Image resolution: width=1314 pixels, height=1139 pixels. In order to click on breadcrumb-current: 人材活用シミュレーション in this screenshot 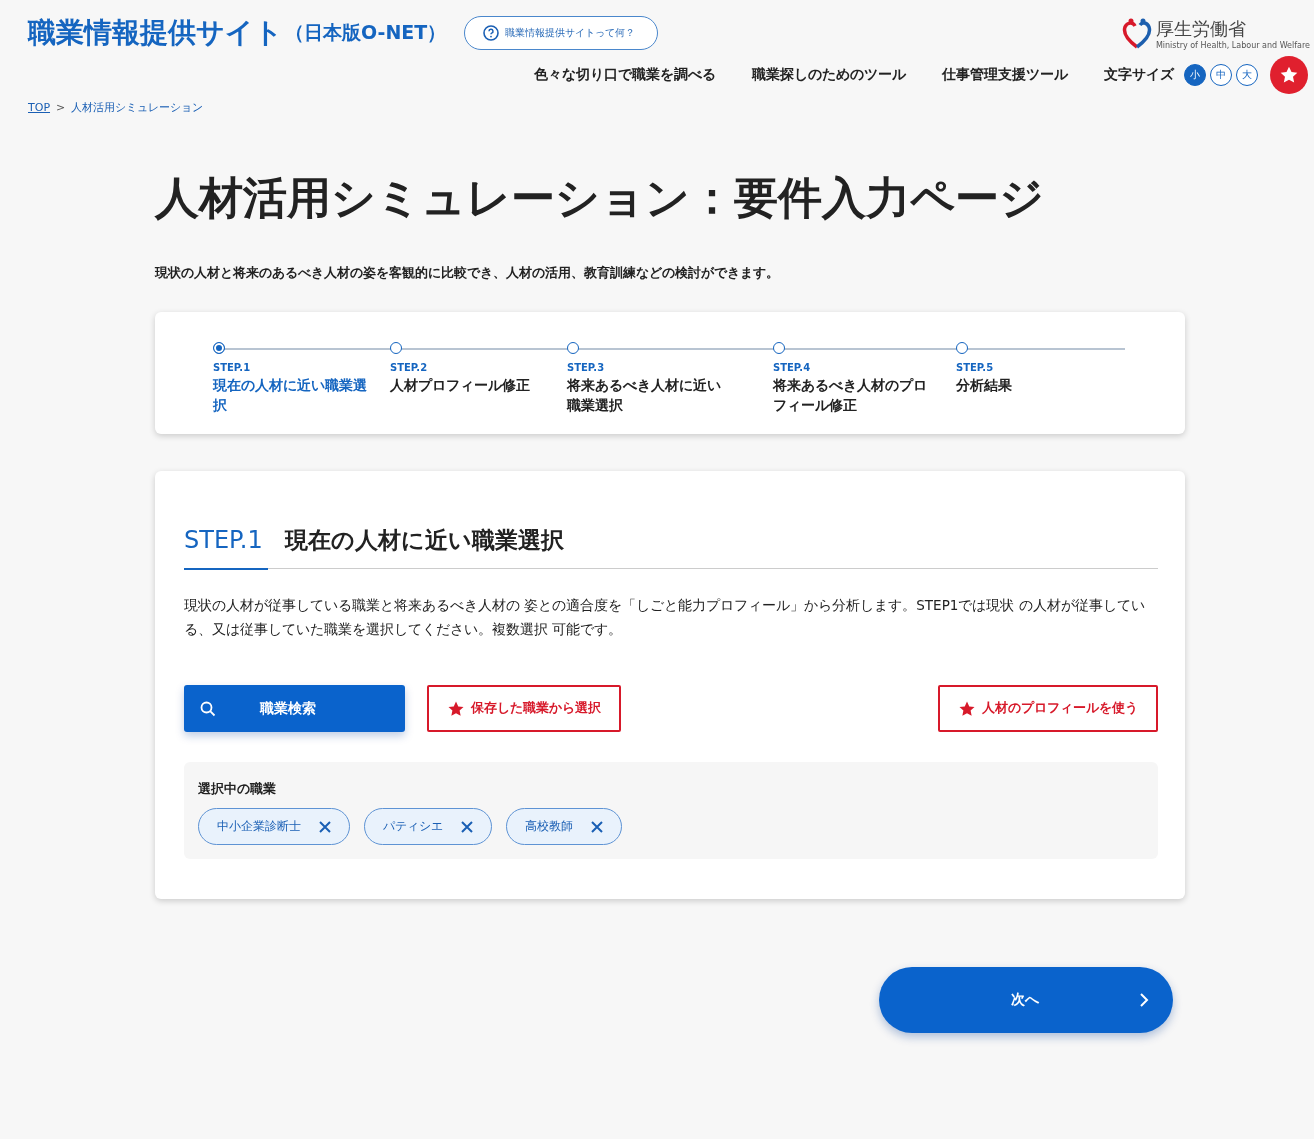, I will do `click(137, 107)`.